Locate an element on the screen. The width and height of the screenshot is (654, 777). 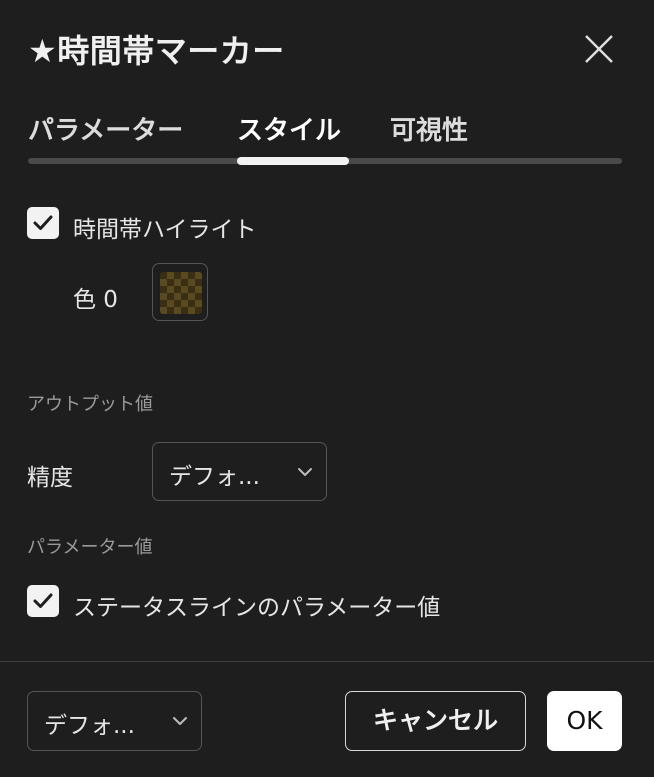
tab-parameters: パラメーター is located at coordinates (105, 128).